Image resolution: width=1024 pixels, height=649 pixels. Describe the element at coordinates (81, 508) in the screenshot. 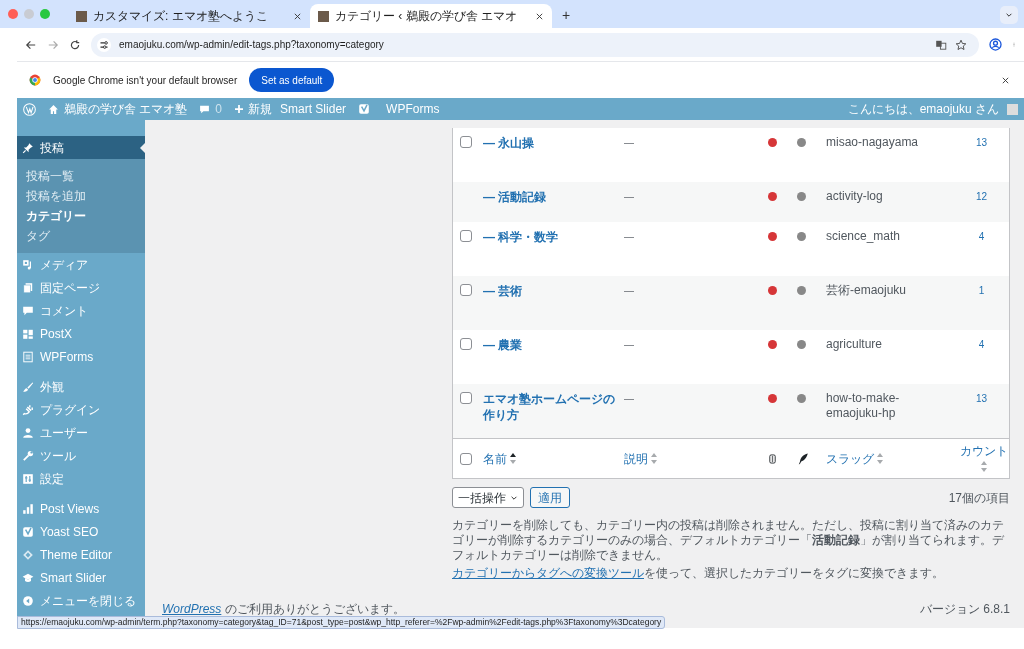

I see `menu-item: Post Views` at that location.